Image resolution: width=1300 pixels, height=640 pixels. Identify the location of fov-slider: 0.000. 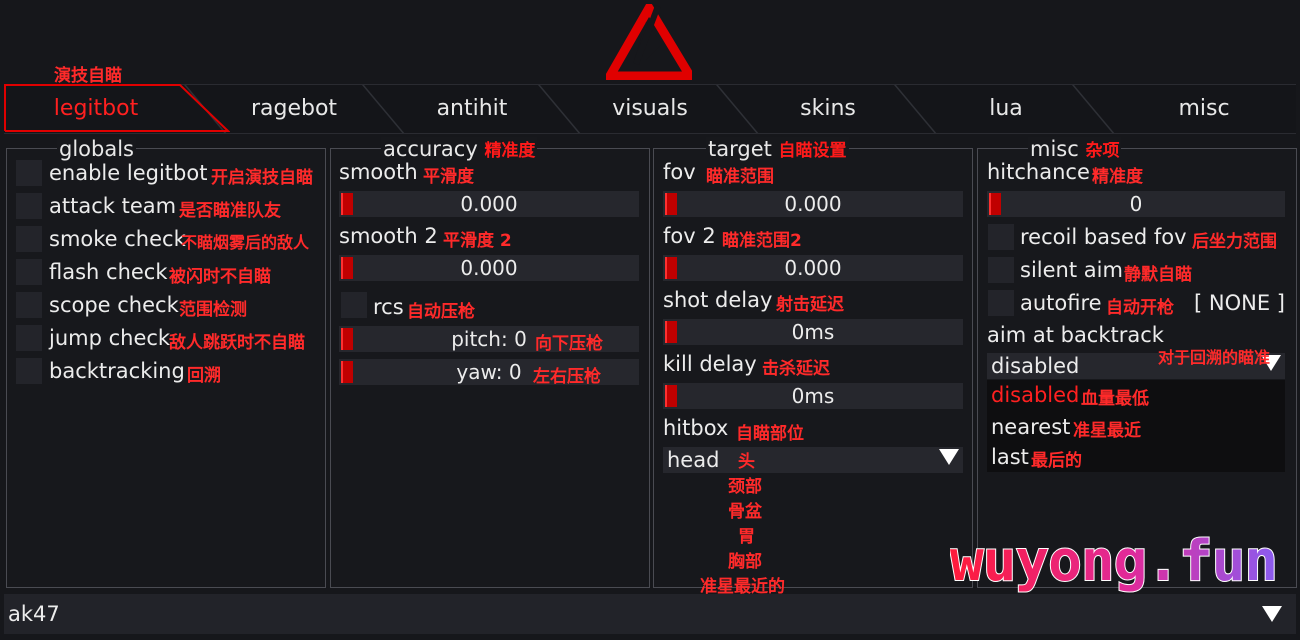
(813, 204).